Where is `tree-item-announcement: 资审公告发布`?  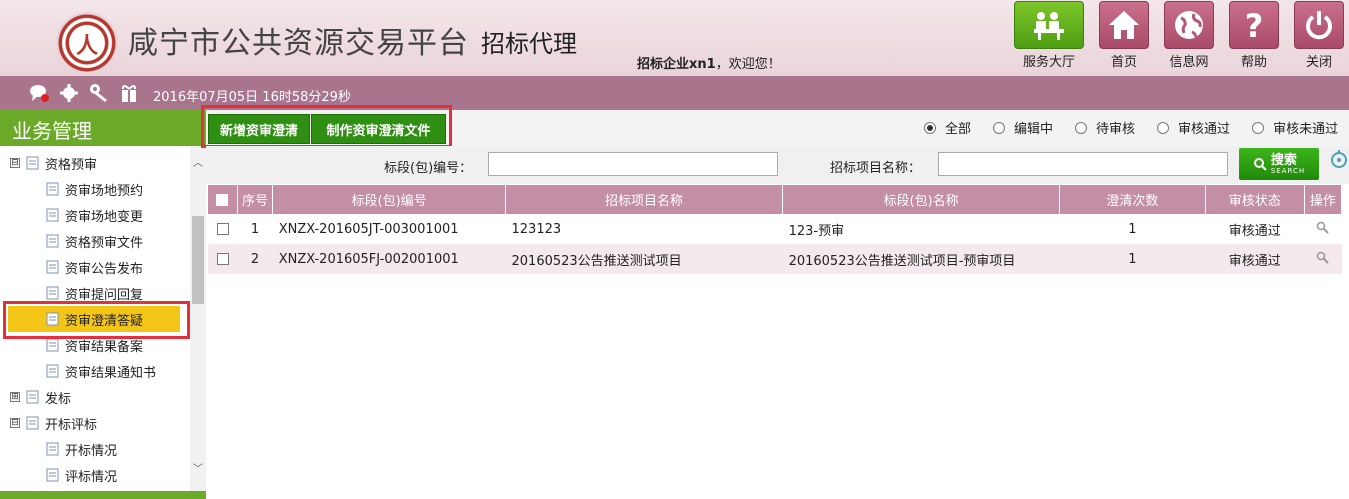 tree-item-announcement: 资审公告发布 is located at coordinates (94, 267).